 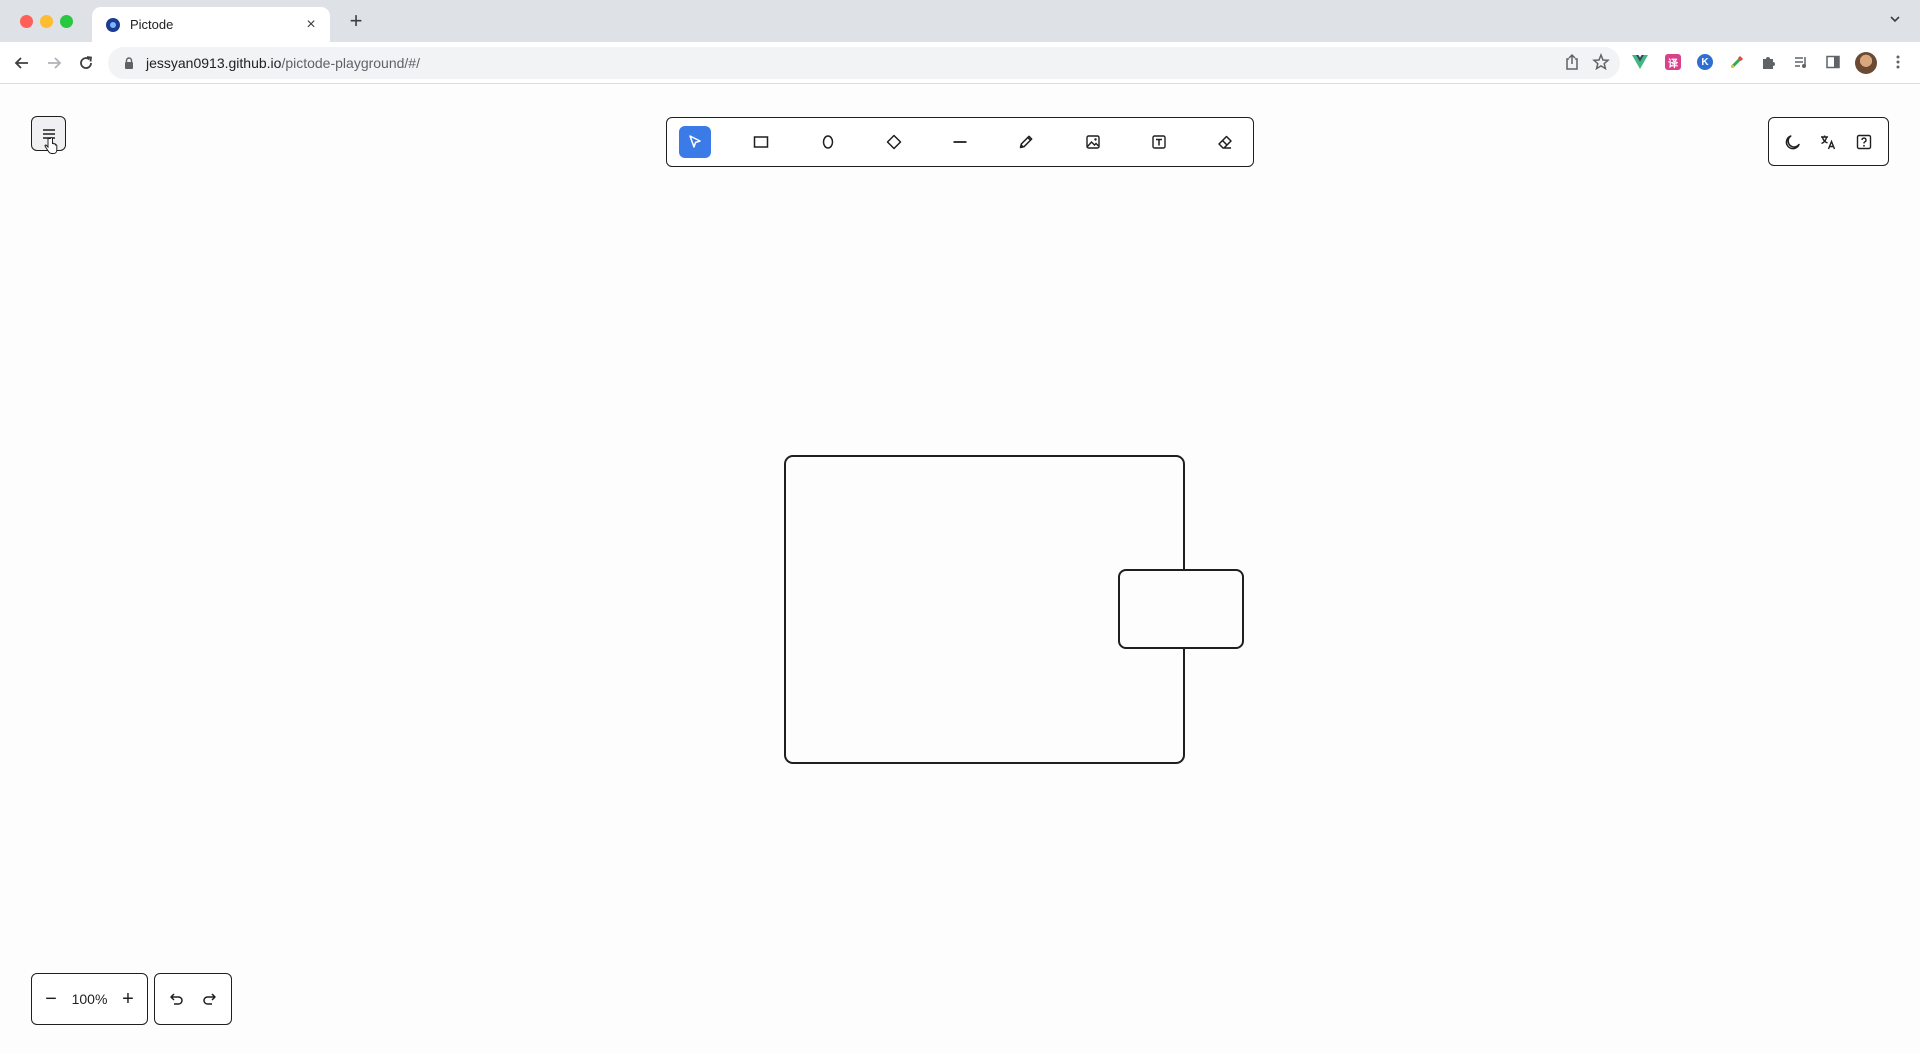 I want to click on drawing-toolbar, so click(x=960, y=142).